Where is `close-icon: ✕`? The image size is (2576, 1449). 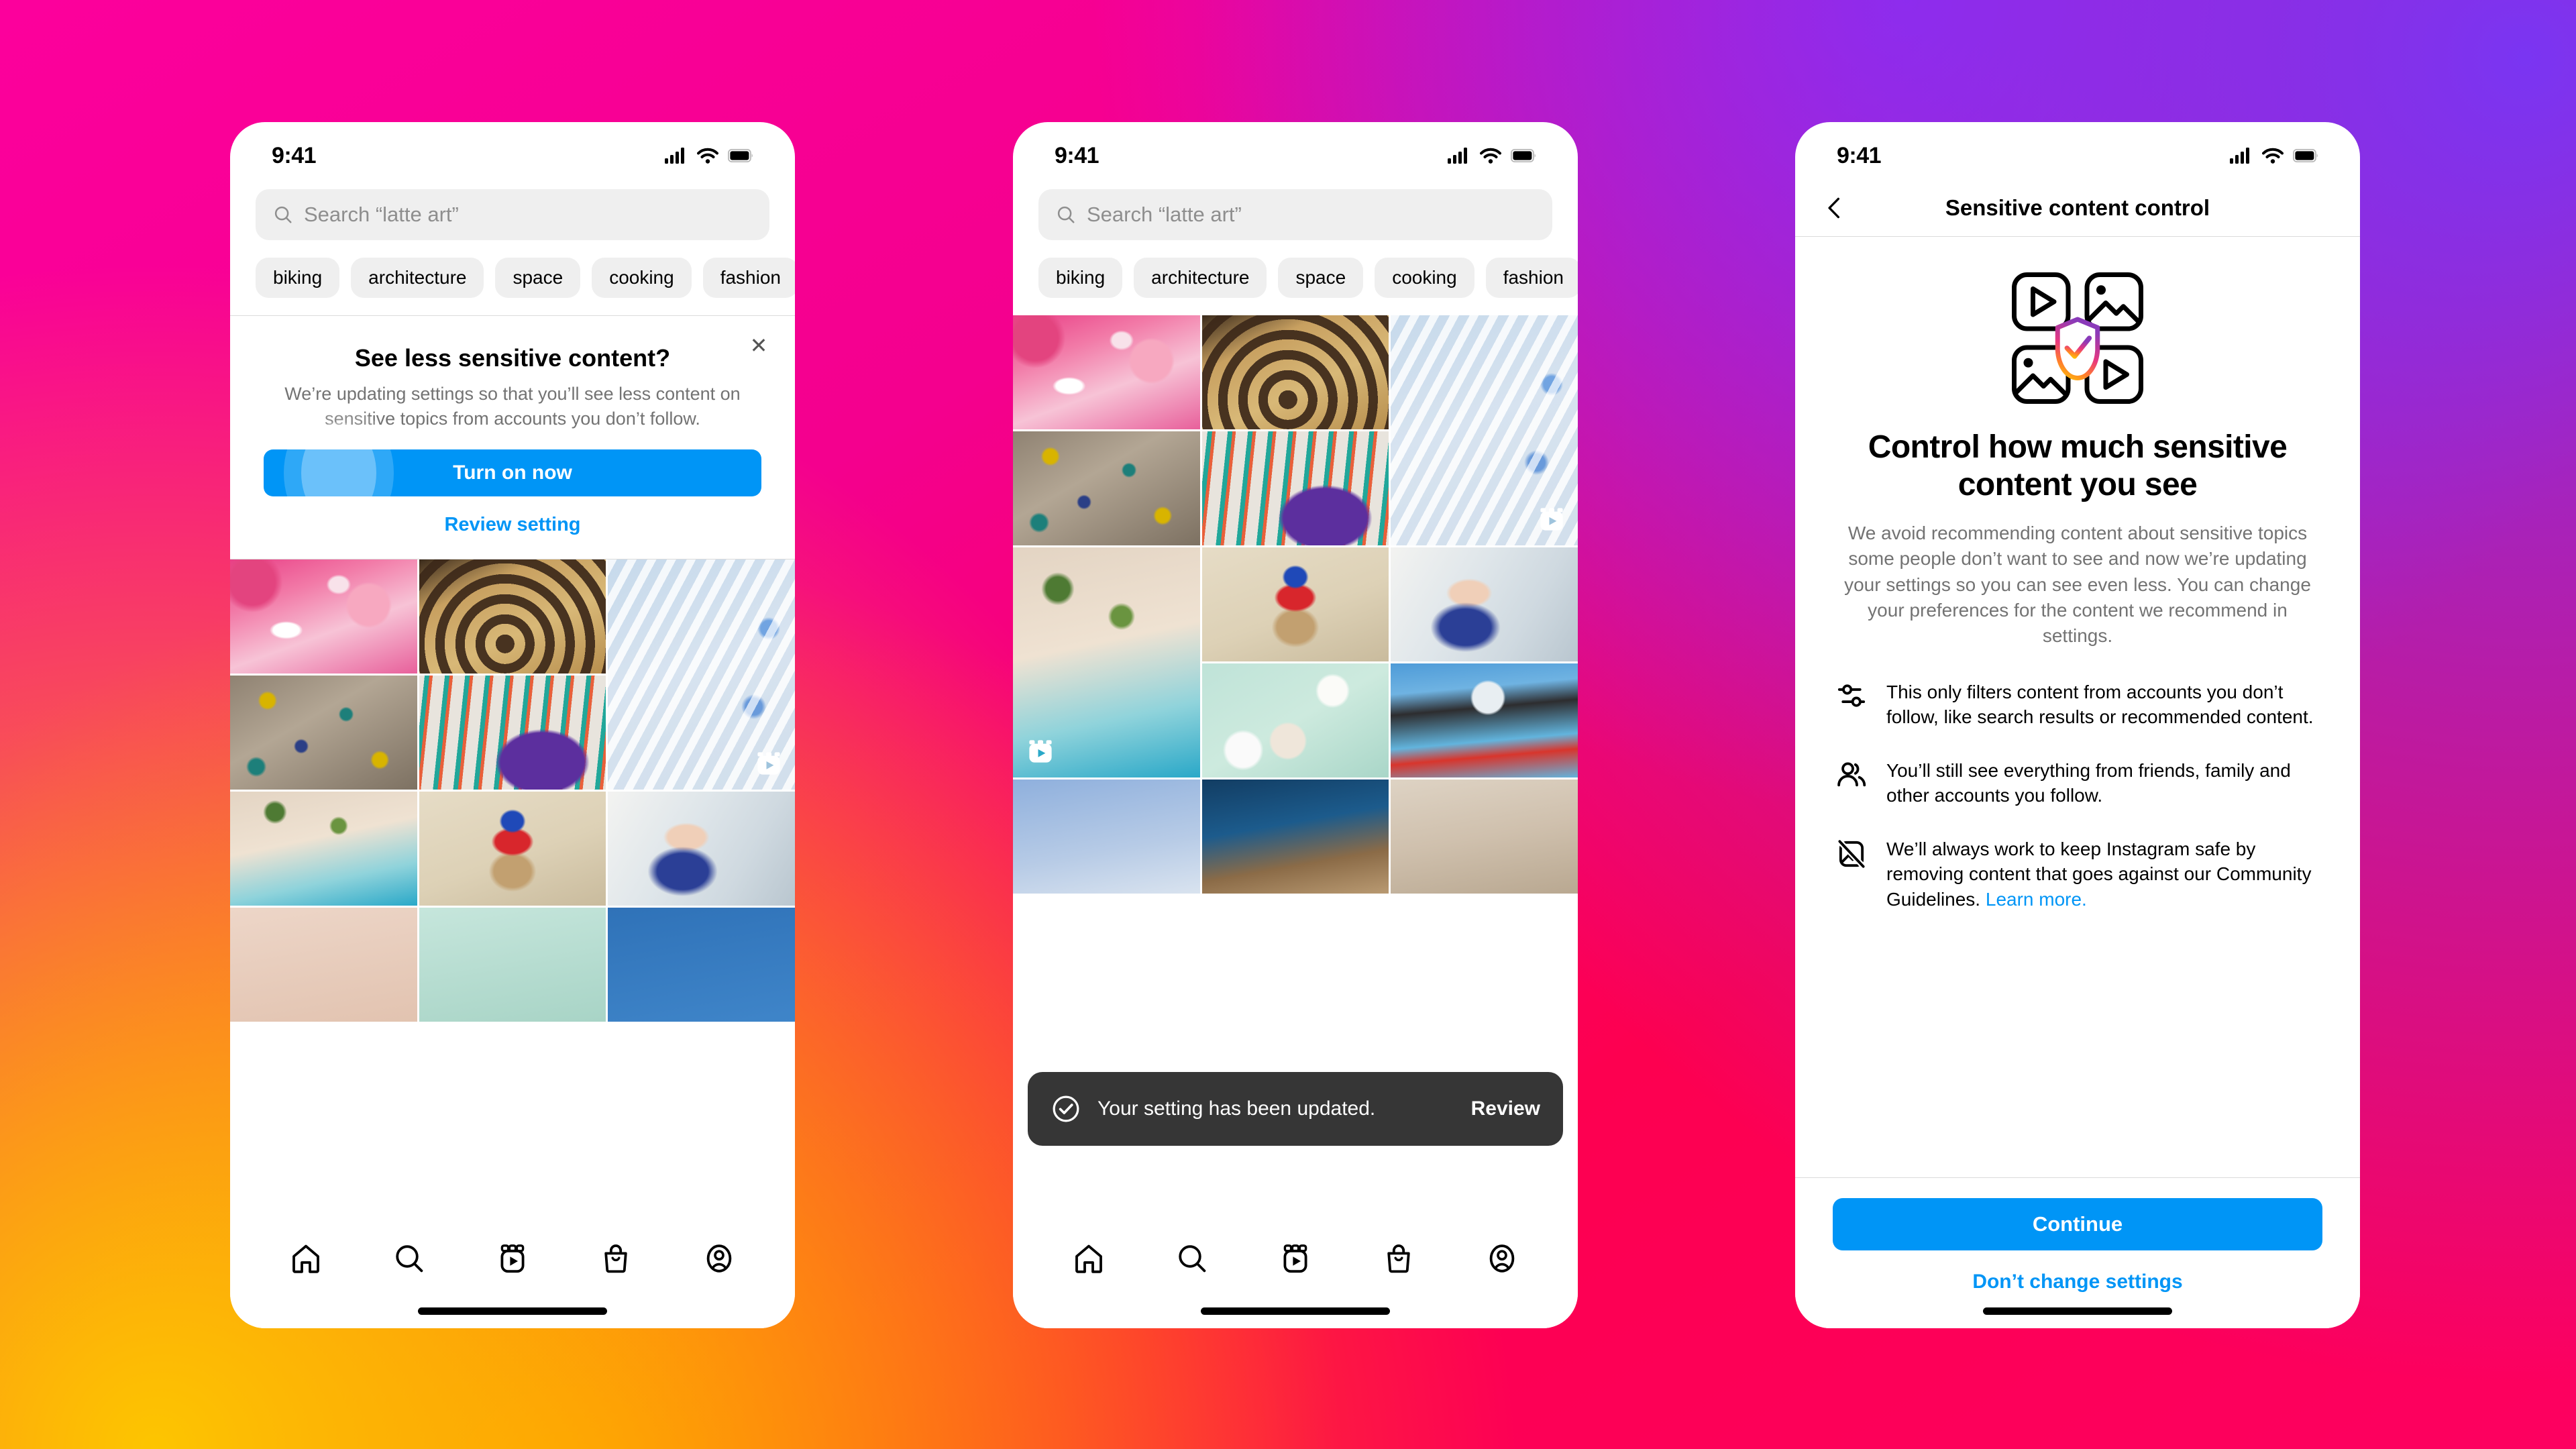 close-icon: ✕ is located at coordinates (758, 345).